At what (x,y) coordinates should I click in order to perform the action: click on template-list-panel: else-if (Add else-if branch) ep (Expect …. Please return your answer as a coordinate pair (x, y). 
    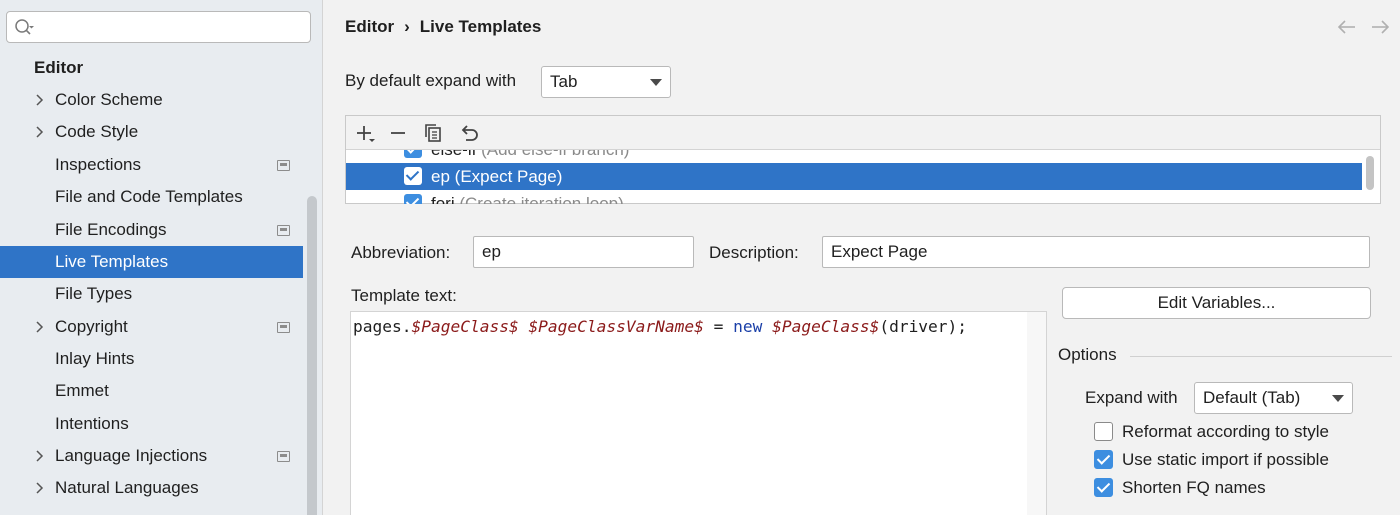
    Looking at the image, I should click on (863, 159).